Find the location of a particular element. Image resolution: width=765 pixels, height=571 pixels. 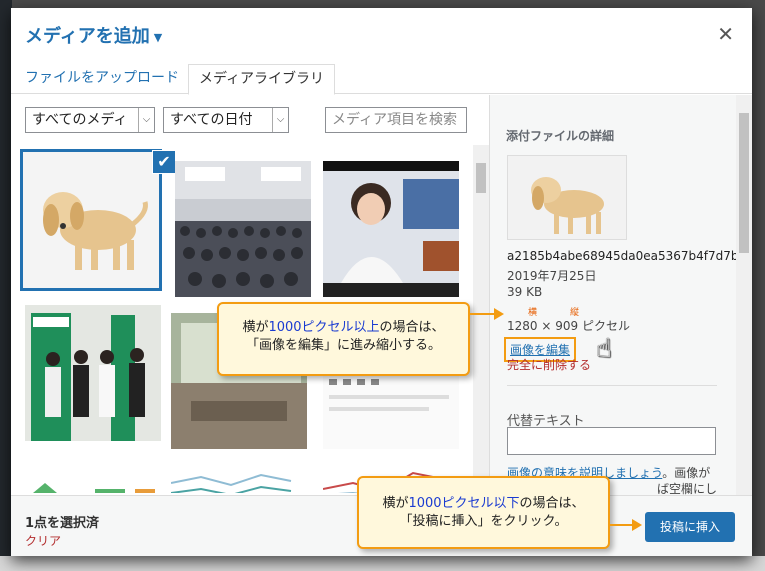

chart-1-thumbnail is located at coordinates (93, 478).